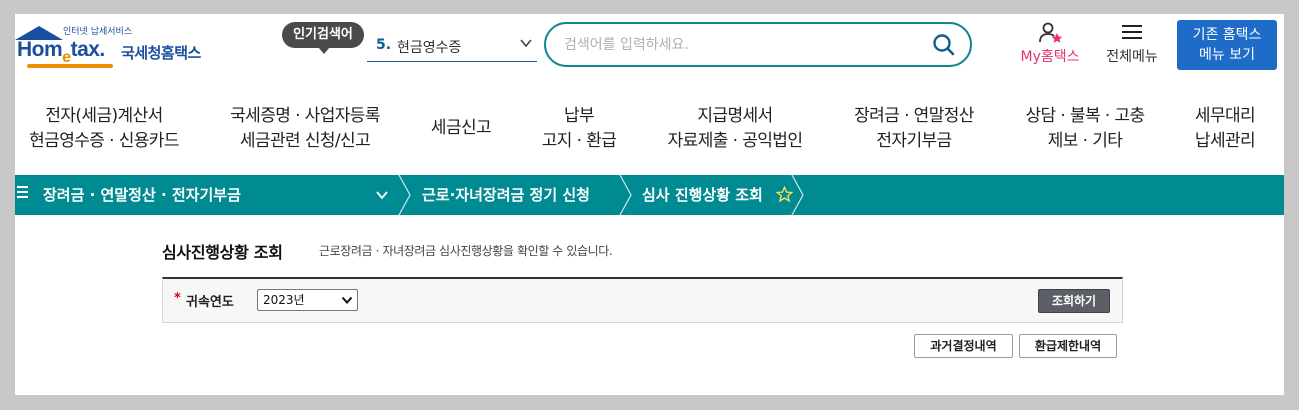  Describe the element at coordinates (1225, 116) in the screenshot. I see `gnb-line1: 세무대리` at that location.